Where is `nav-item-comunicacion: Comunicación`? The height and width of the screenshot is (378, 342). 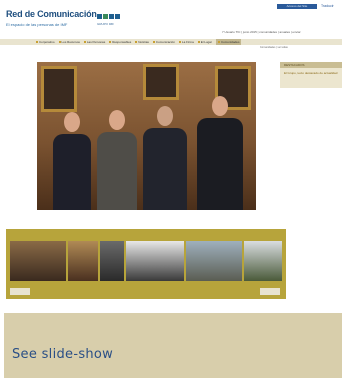 nav-item-comunicacion: Comunicación is located at coordinates (163, 42).